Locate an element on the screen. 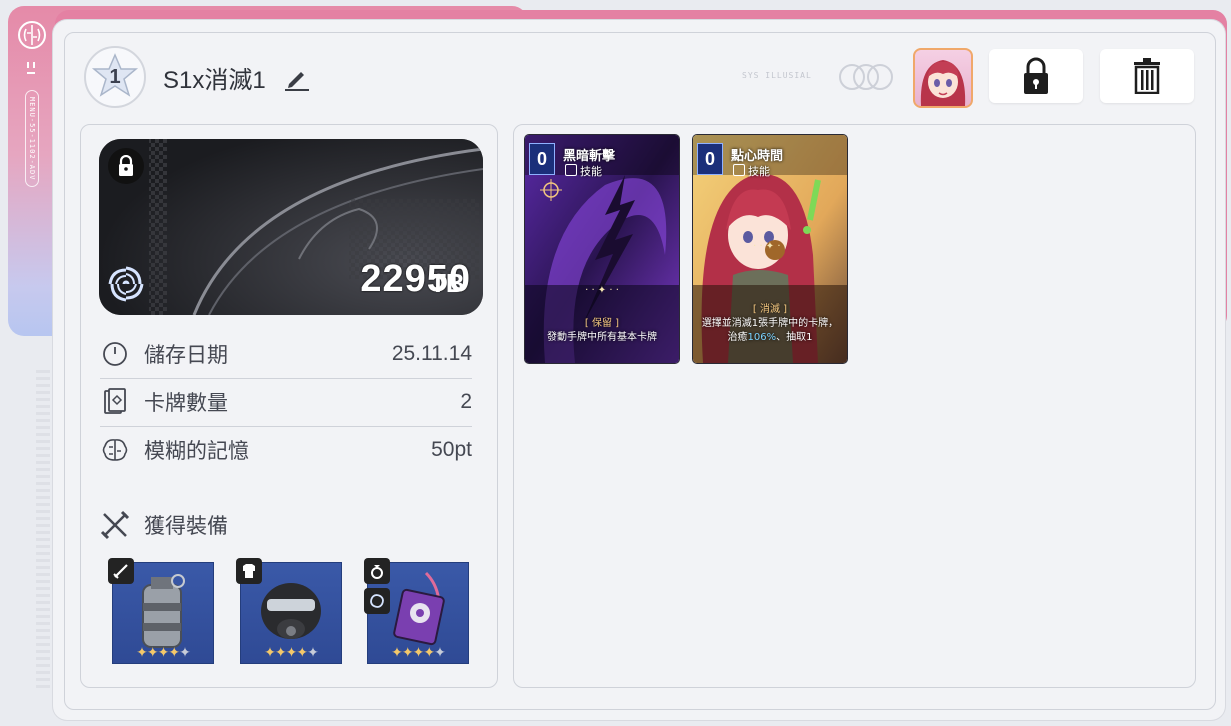 Image resolution: width=1231 pixels, height=726 pixels. deck-title: S1x消滅1 is located at coordinates (214, 80).